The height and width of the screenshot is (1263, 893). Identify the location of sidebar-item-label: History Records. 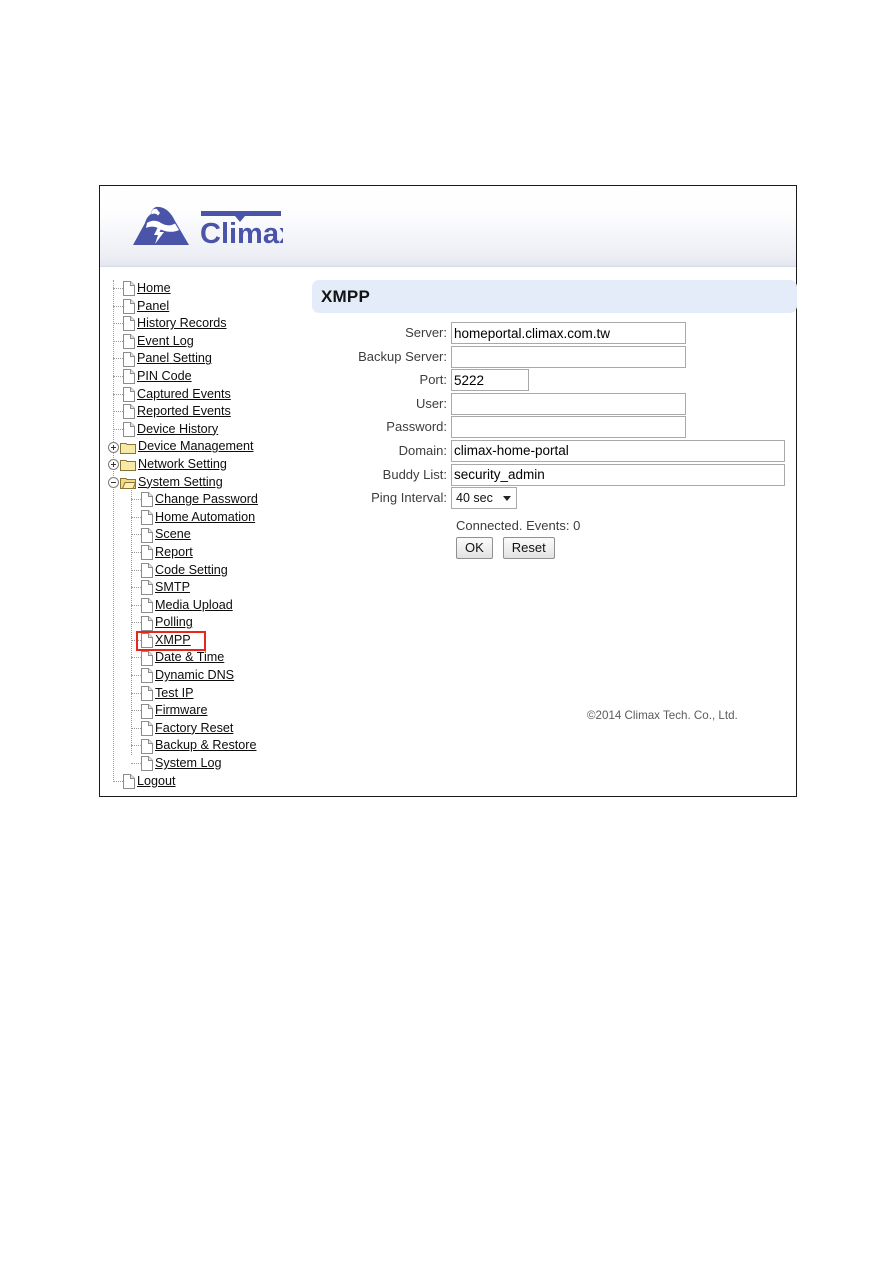
(182, 324).